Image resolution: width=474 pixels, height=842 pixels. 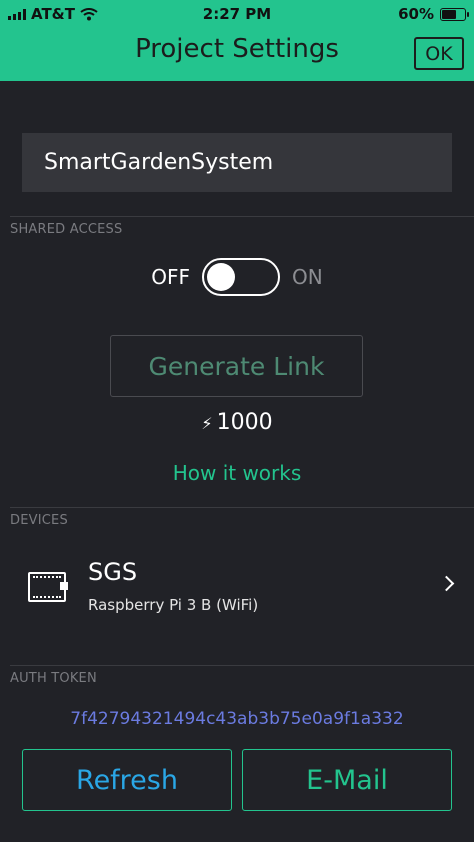 I want to click on battery-percent: 60%, so click(x=416, y=14).